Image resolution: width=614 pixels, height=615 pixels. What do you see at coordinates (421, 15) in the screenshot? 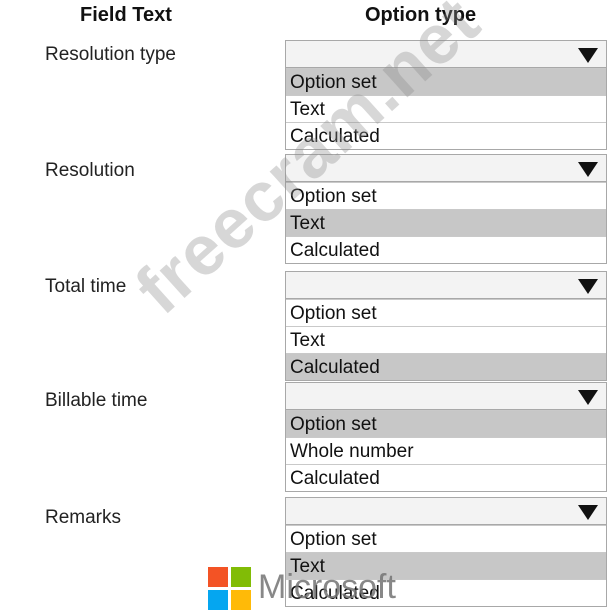
I see `option-type-header: Option type` at bounding box center [421, 15].